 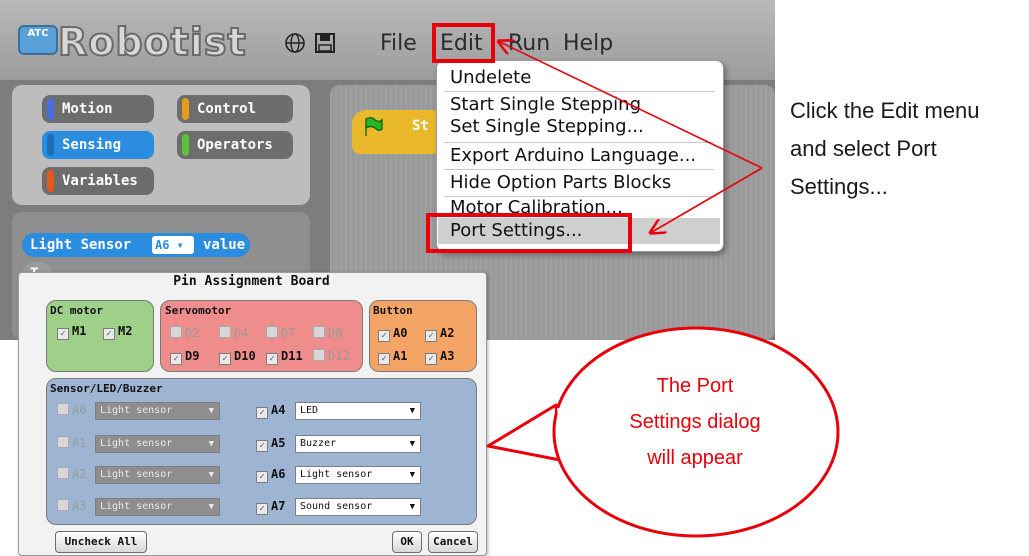 I want to click on bubble-line-3: will appear, so click(x=695, y=458).